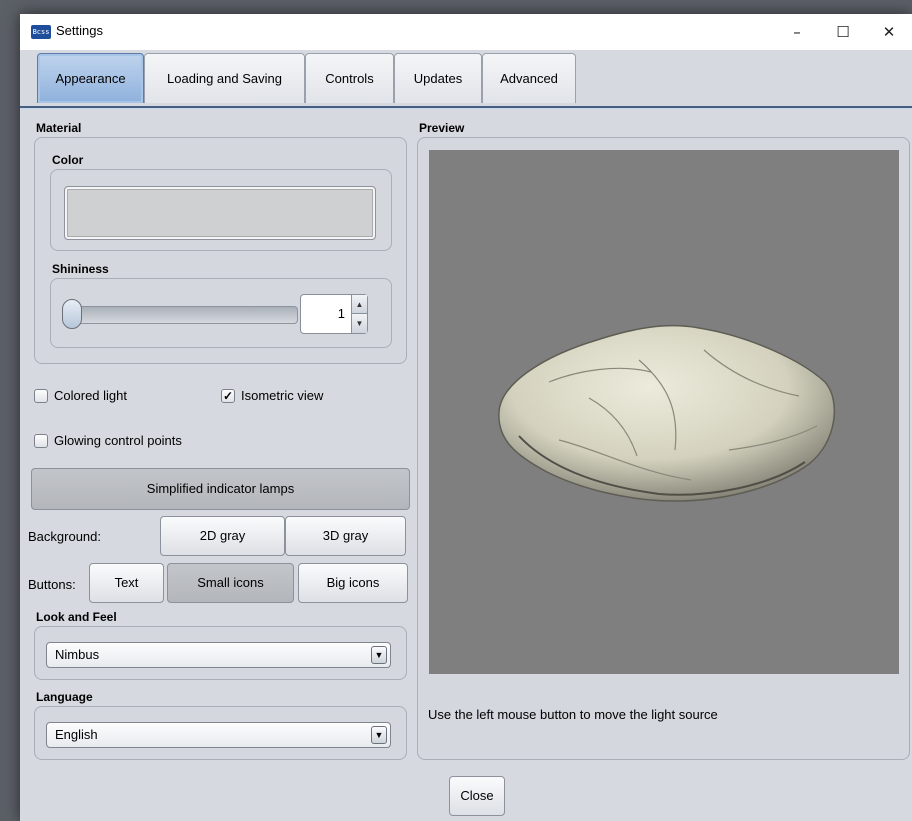 Image resolution: width=912 pixels, height=821 pixels. I want to click on language-value: English, so click(76, 735).